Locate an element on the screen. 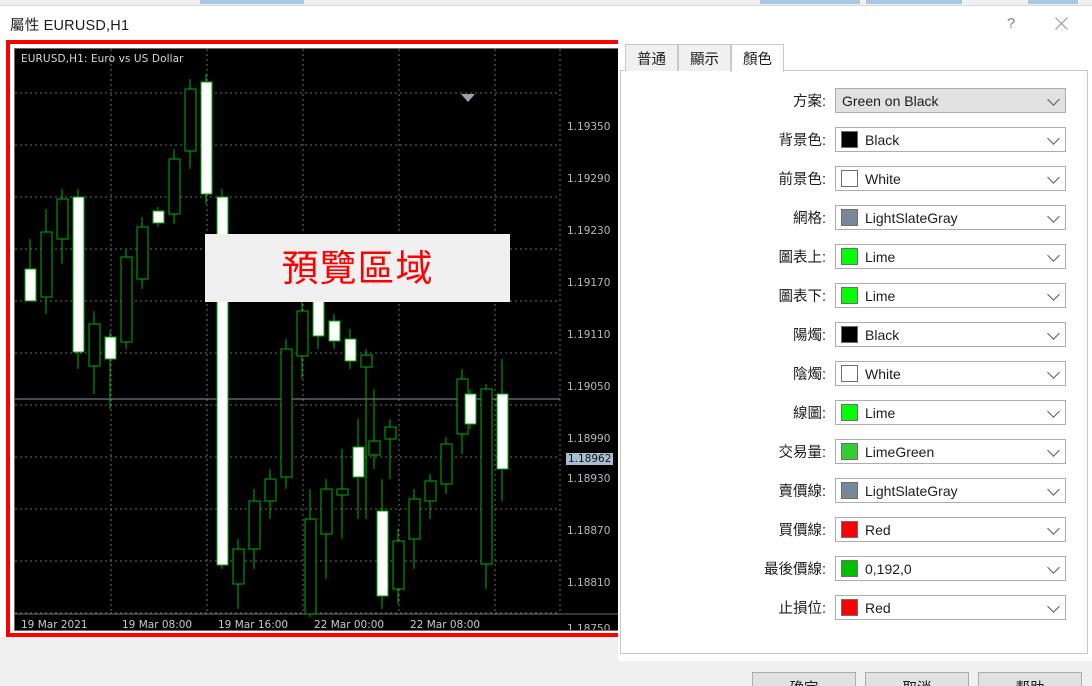 The image size is (1092, 686). swatch-stop-levels-color is located at coordinates (849, 607).